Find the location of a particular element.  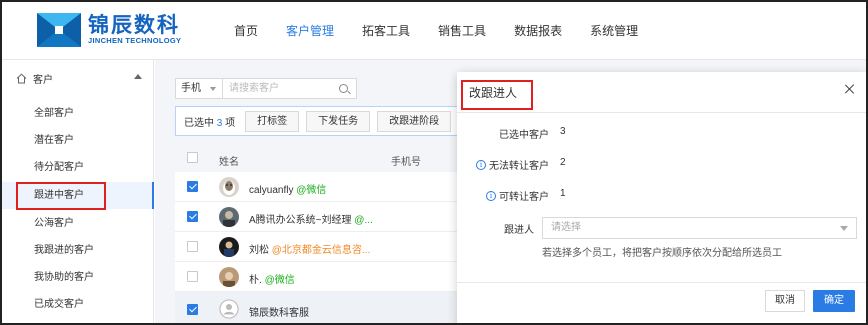

cancel-button: 取消 is located at coordinates (785, 301).